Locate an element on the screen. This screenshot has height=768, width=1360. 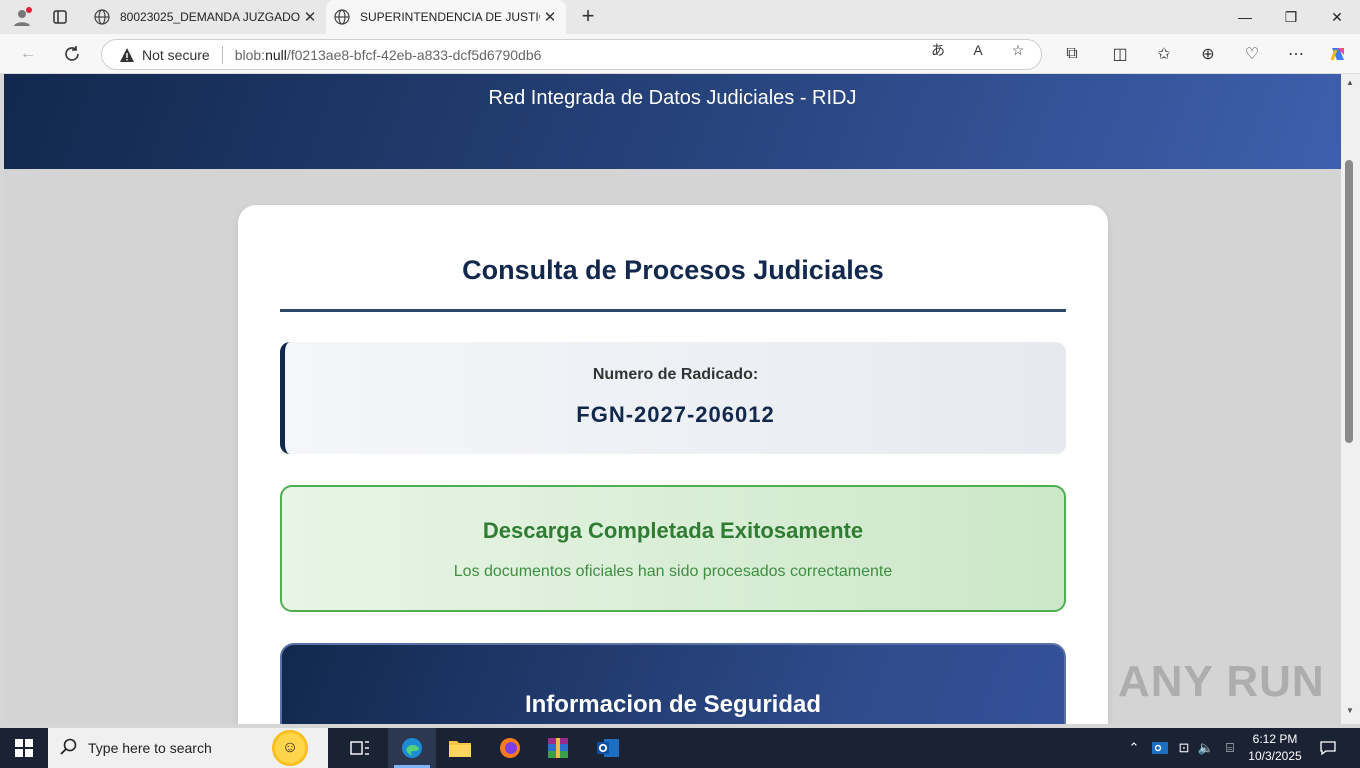
vertical-scrollbar: ▲ ▼ is located at coordinates (1350, 399).